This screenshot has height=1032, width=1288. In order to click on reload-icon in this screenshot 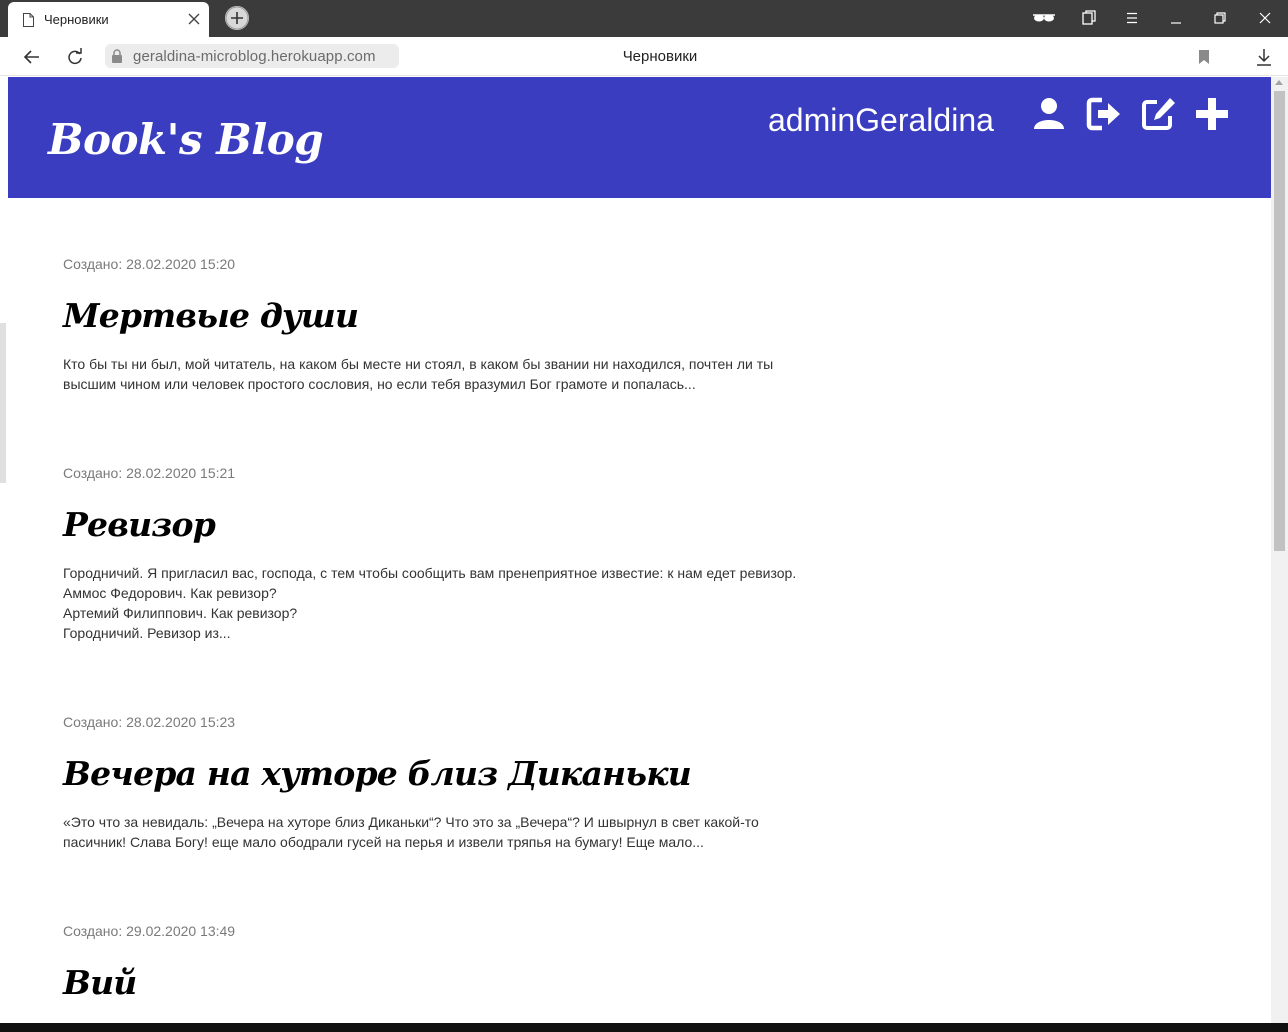, I will do `click(75, 57)`.